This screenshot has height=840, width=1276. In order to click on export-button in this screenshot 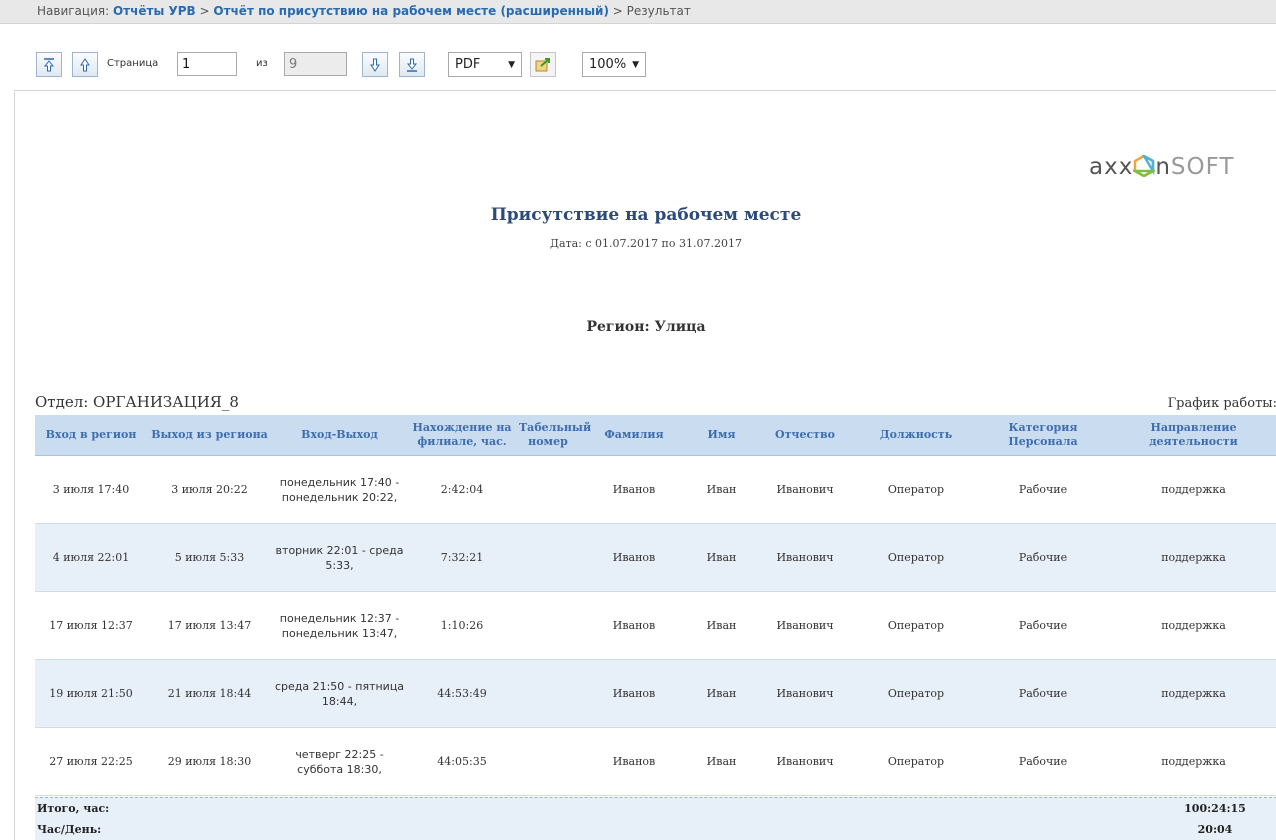, I will do `click(543, 64)`.